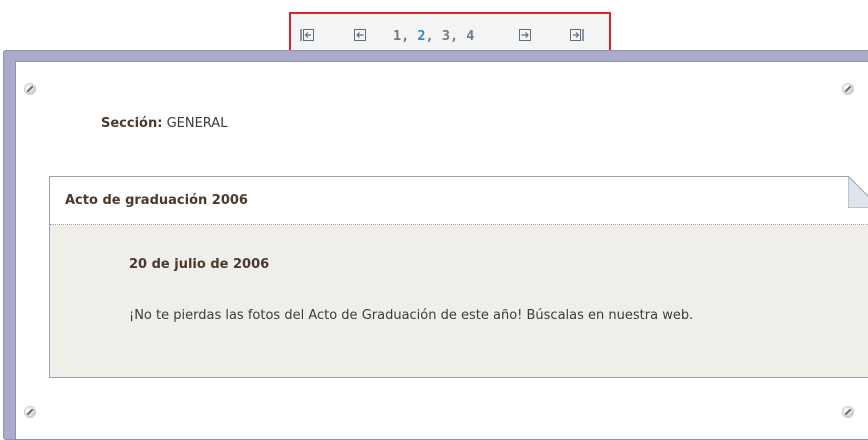 The height and width of the screenshot is (440, 868). What do you see at coordinates (397, 36) in the screenshot?
I see `page-link-1: 1` at bounding box center [397, 36].